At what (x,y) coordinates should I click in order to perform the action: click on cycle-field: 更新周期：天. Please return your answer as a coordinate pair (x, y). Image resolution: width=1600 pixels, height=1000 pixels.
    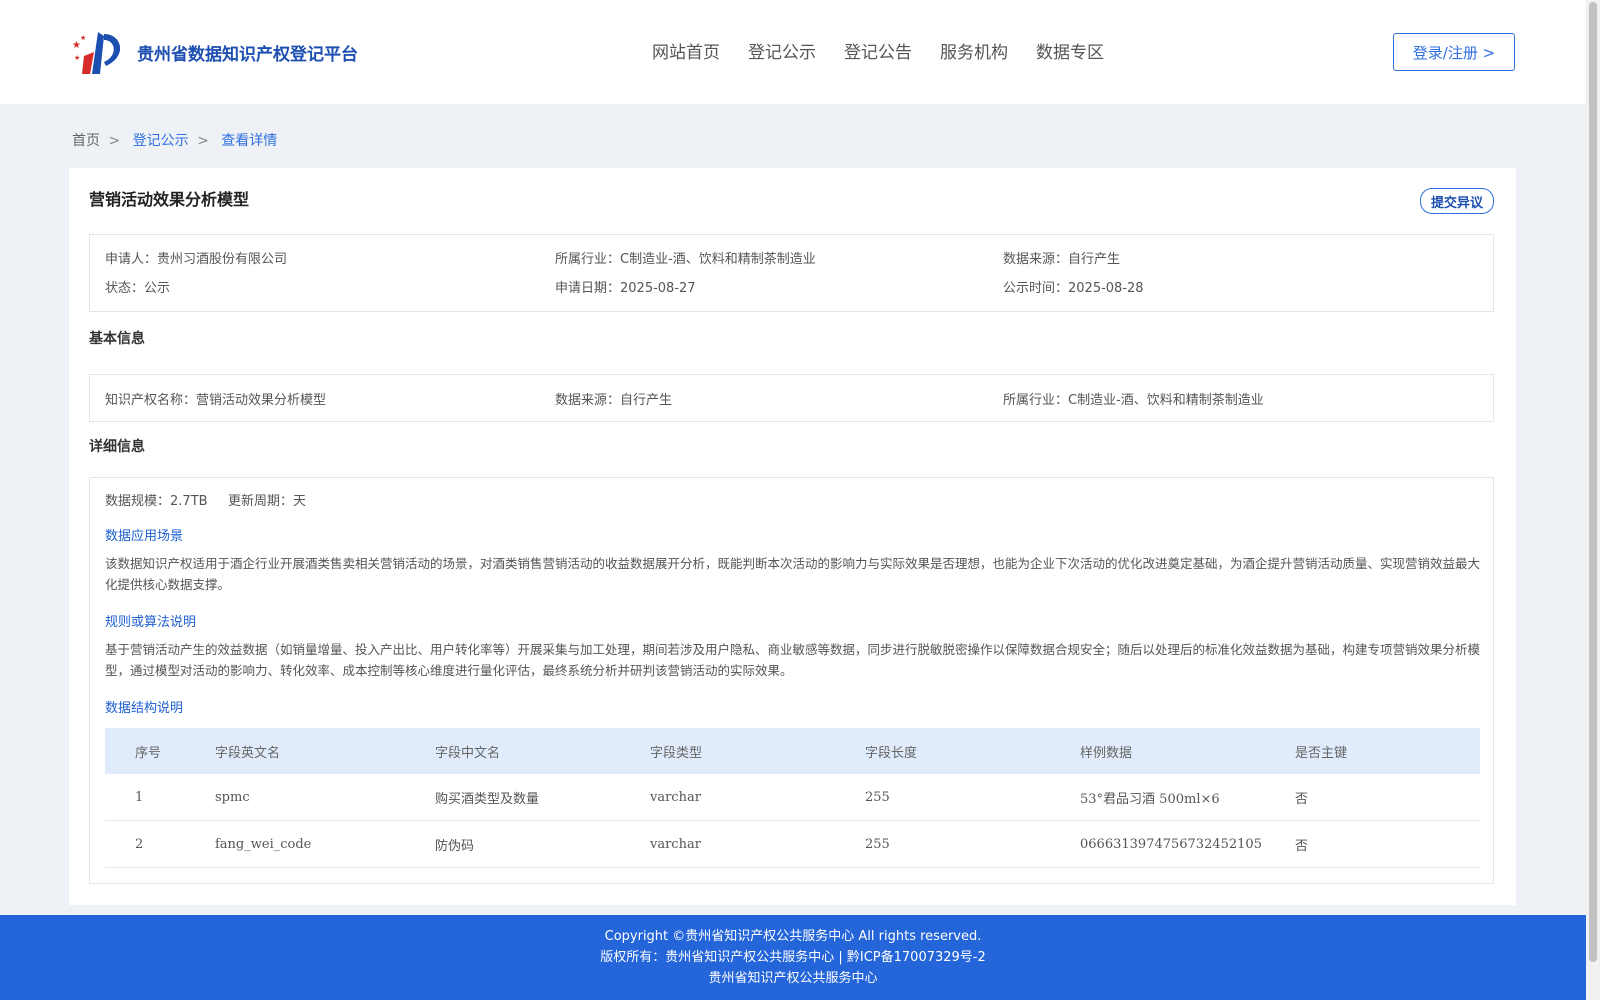
    Looking at the image, I should click on (267, 499).